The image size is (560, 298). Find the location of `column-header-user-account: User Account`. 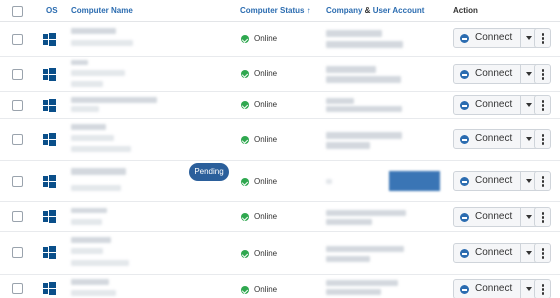

column-header-user-account: User Account is located at coordinates (398, 10).